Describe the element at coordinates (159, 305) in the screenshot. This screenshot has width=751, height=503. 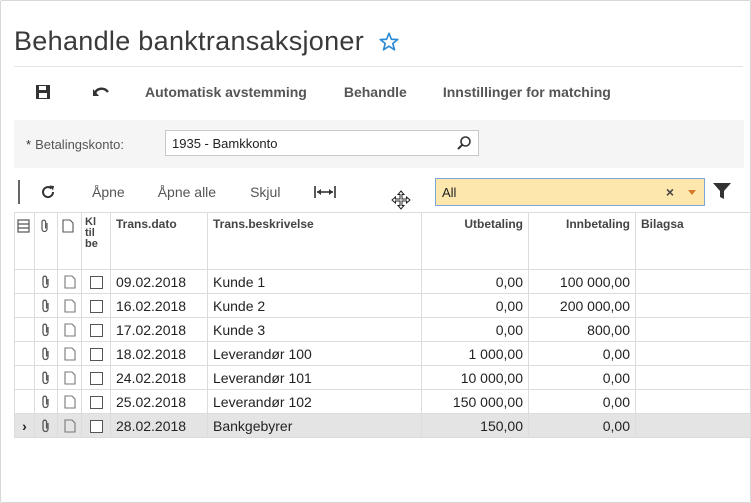
I see `trans-date-cell: 16.02.2018` at that location.